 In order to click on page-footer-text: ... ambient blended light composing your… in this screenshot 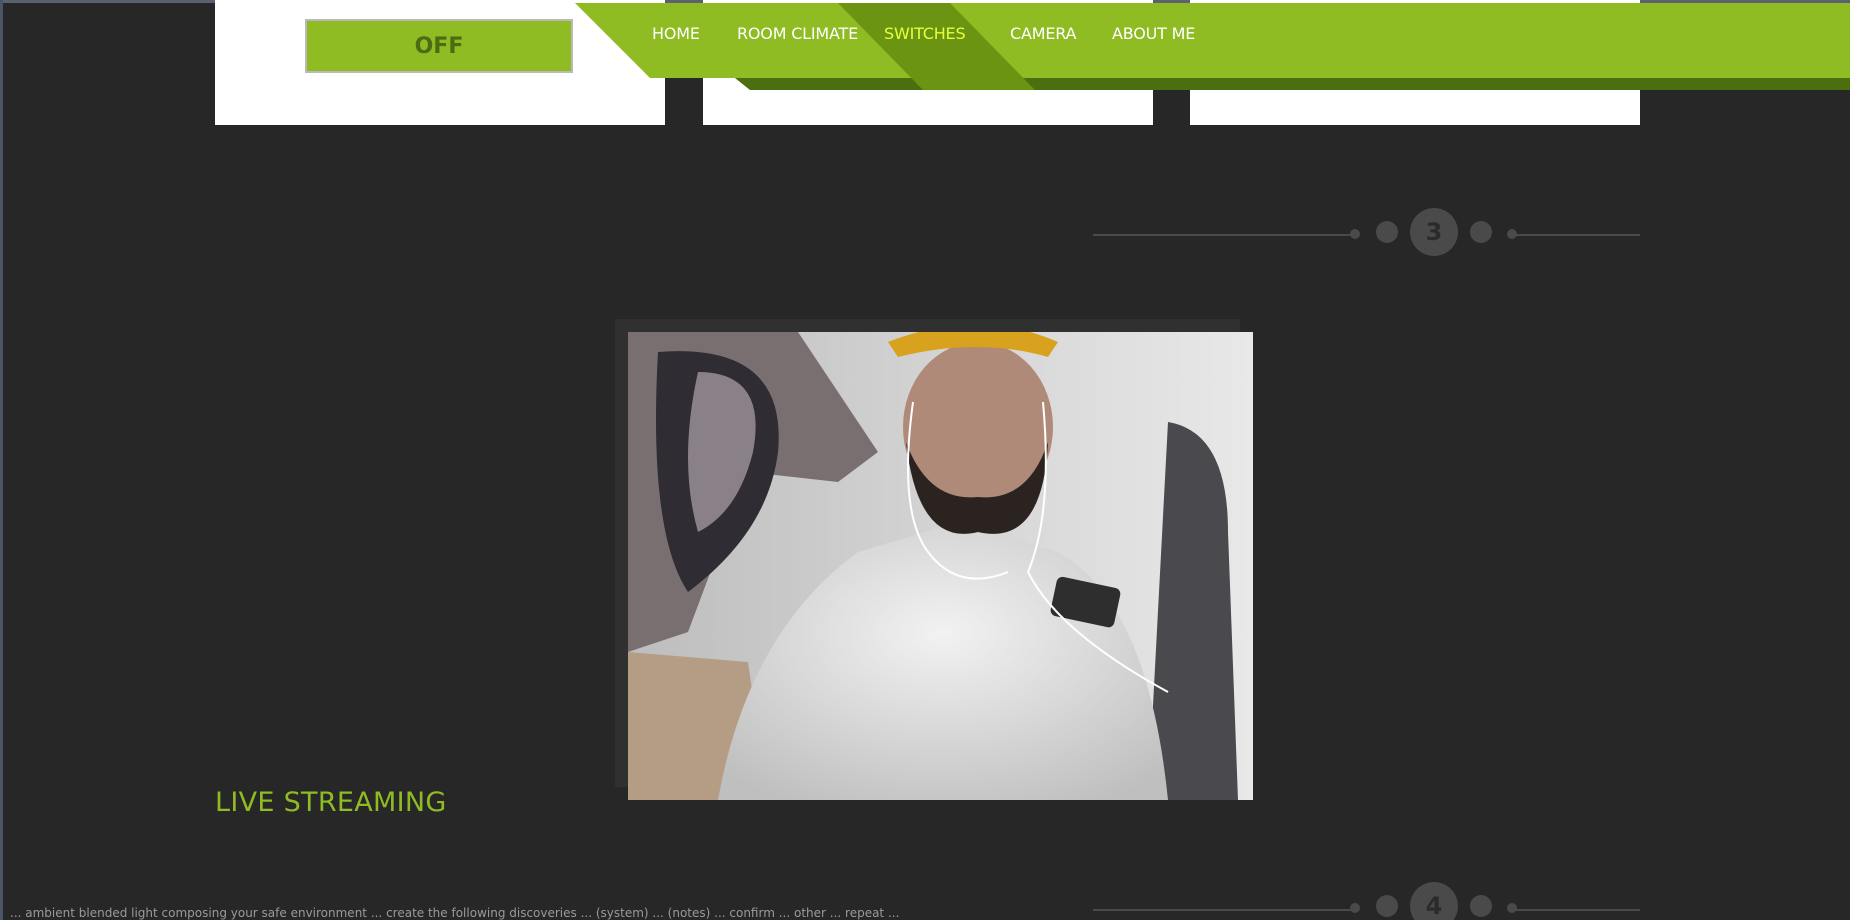, I will do `click(455, 913)`.